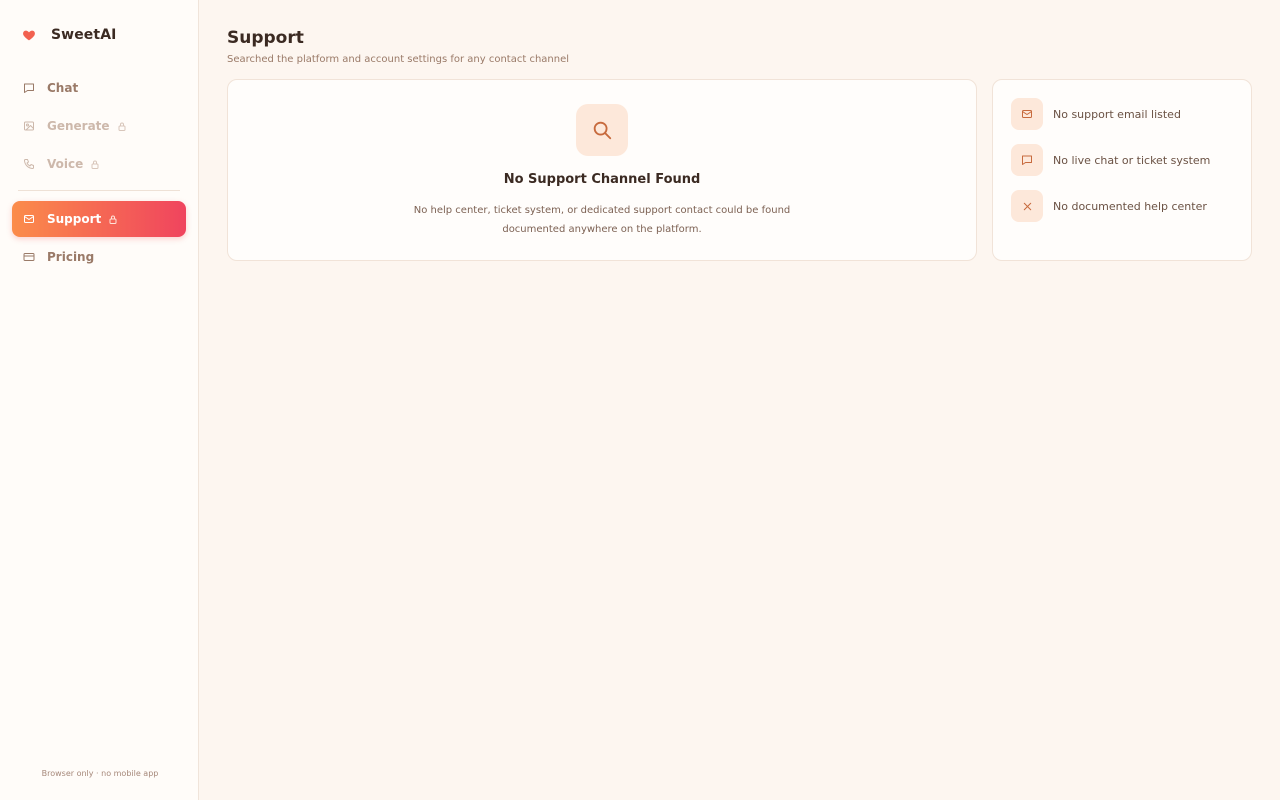 This screenshot has width=1280, height=800. I want to click on page-title: Support, so click(265, 38).